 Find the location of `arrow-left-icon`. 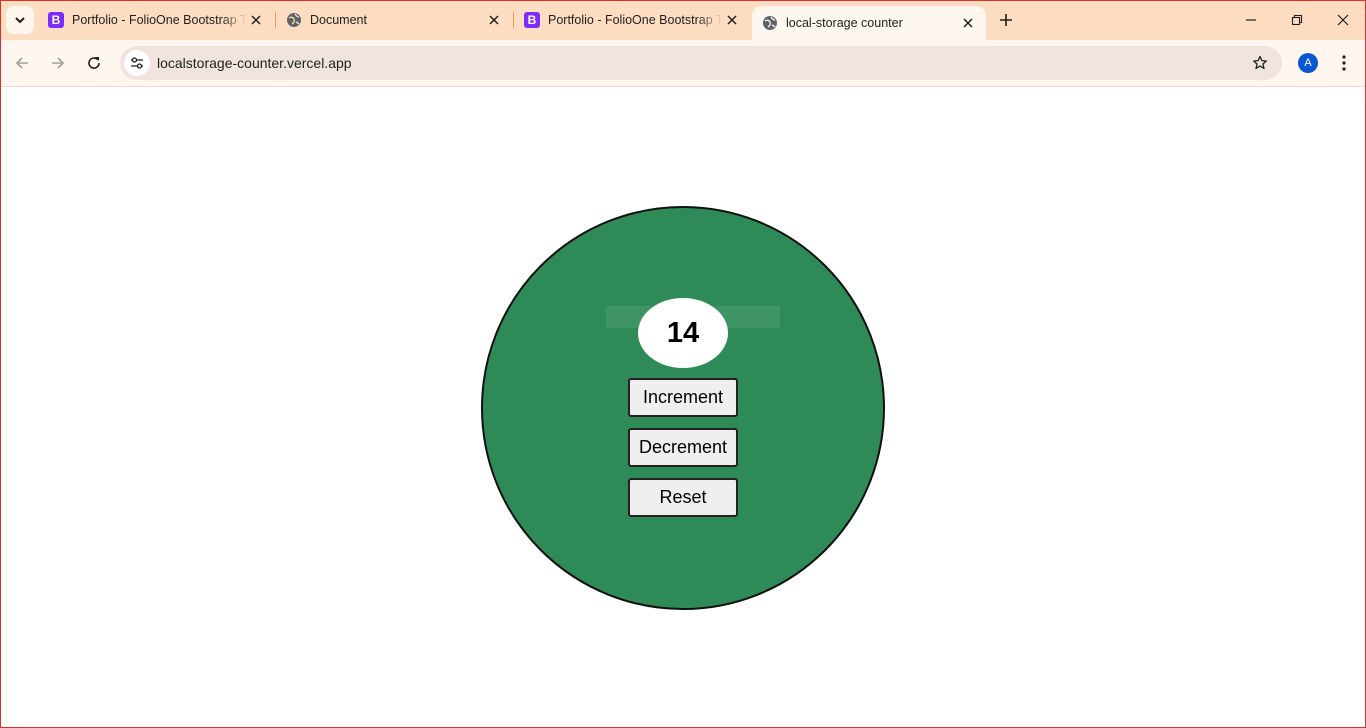

arrow-left-icon is located at coordinates (21, 63).